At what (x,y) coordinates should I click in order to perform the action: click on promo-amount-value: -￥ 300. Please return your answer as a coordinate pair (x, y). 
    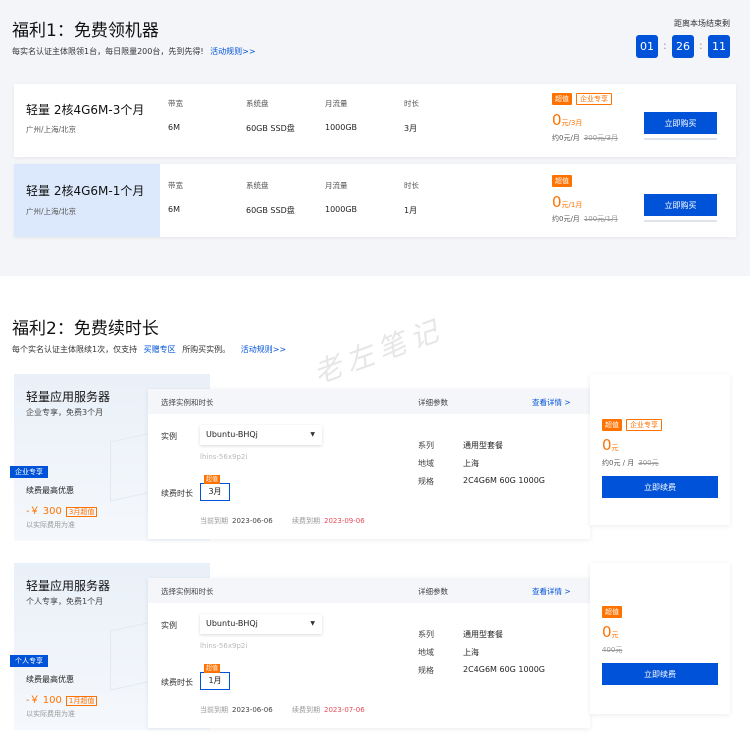
    Looking at the image, I should click on (44, 511).